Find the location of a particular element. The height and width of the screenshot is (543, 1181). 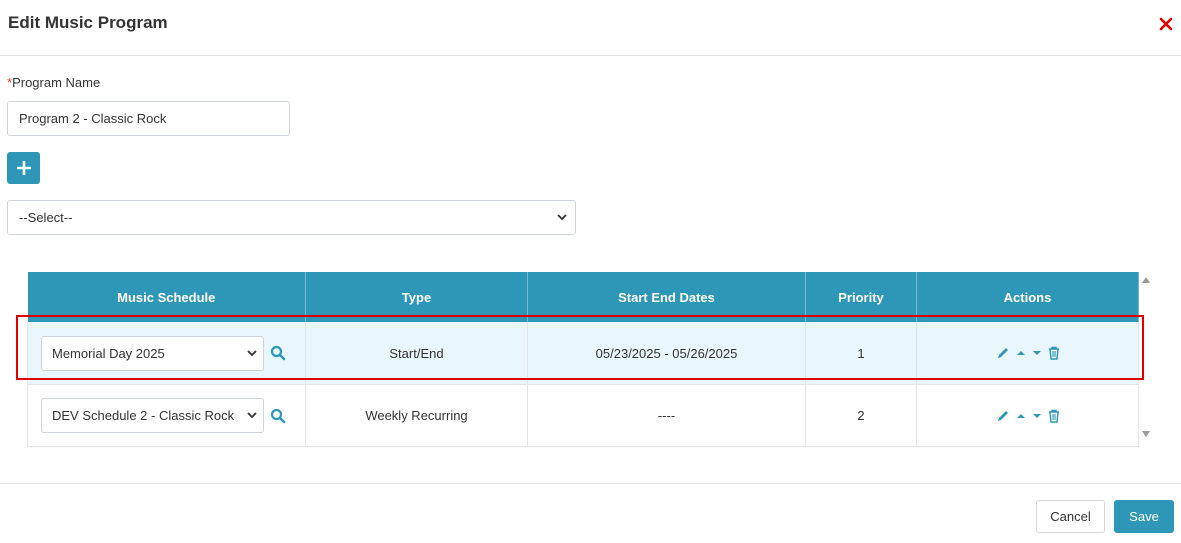

music-schedule-select: Memorial Day 2025 is located at coordinates (152, 353).